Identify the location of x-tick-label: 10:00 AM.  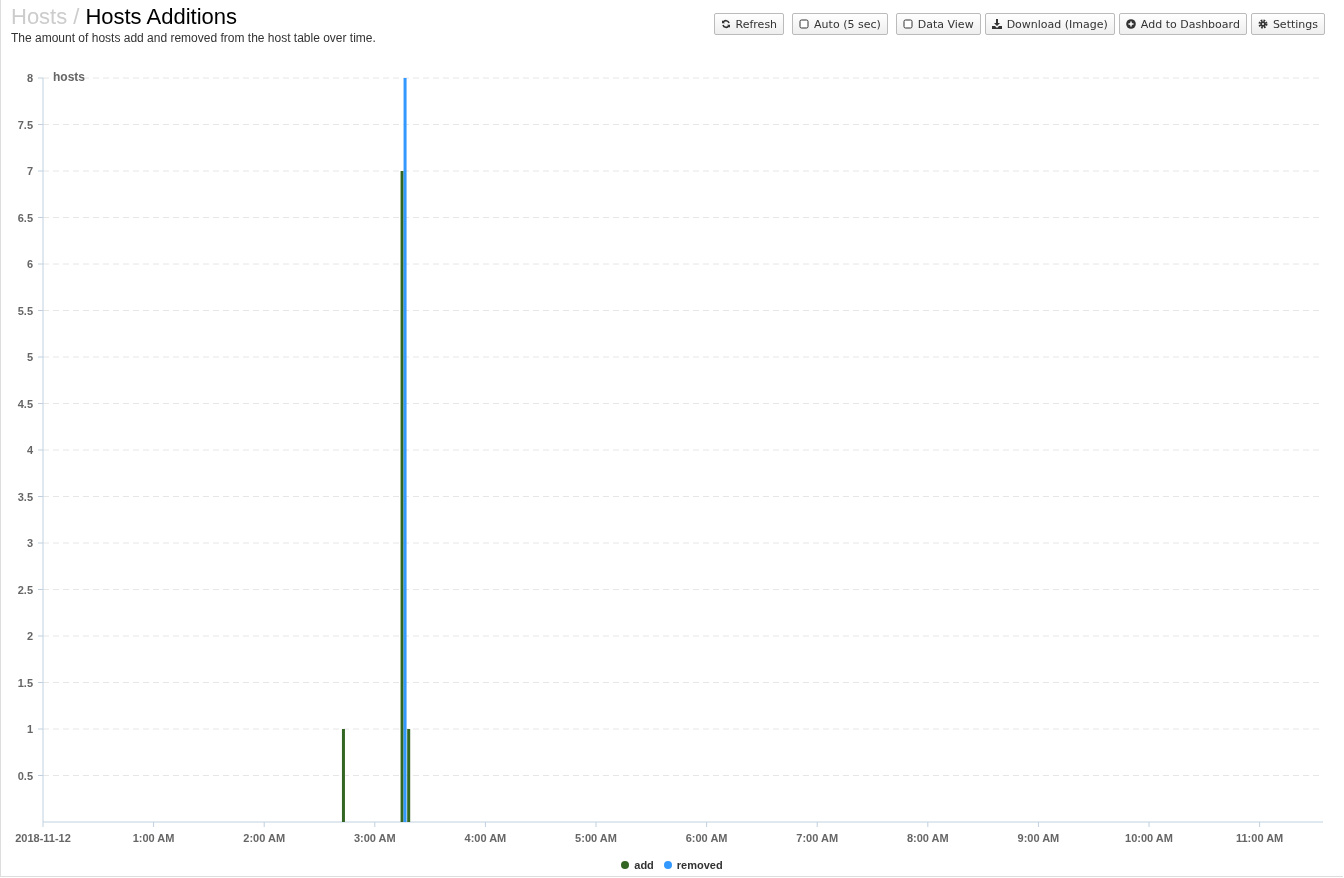
(1149, 838).